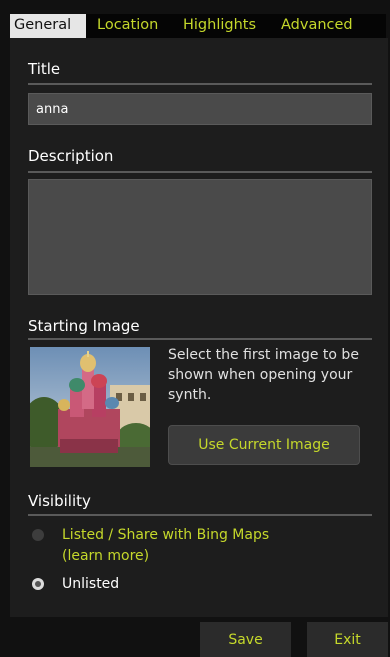  Describe the element at coordinates (200, 84) in the screenshot. I see `title-divider` at that location.